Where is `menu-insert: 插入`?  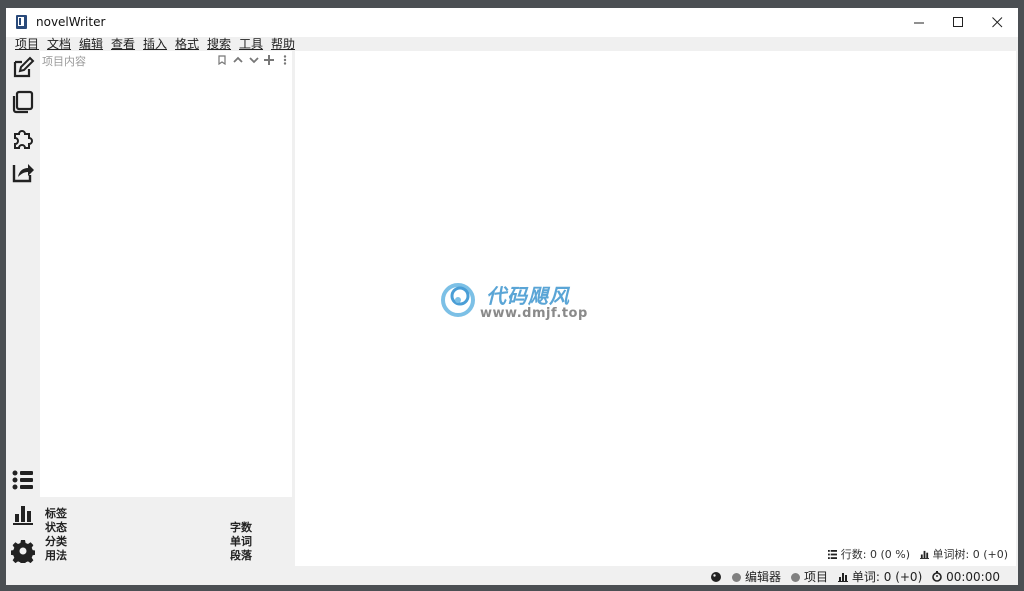 menu-insert: 插入 is located at coordinates (155, 44).